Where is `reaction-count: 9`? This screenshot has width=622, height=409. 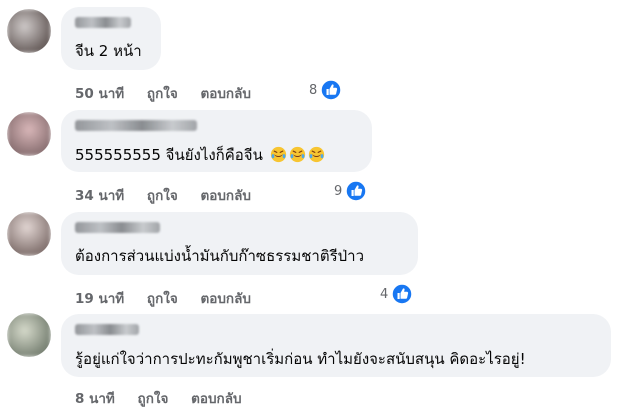
reaction-count: 9 is located at coordinates (351, 191).